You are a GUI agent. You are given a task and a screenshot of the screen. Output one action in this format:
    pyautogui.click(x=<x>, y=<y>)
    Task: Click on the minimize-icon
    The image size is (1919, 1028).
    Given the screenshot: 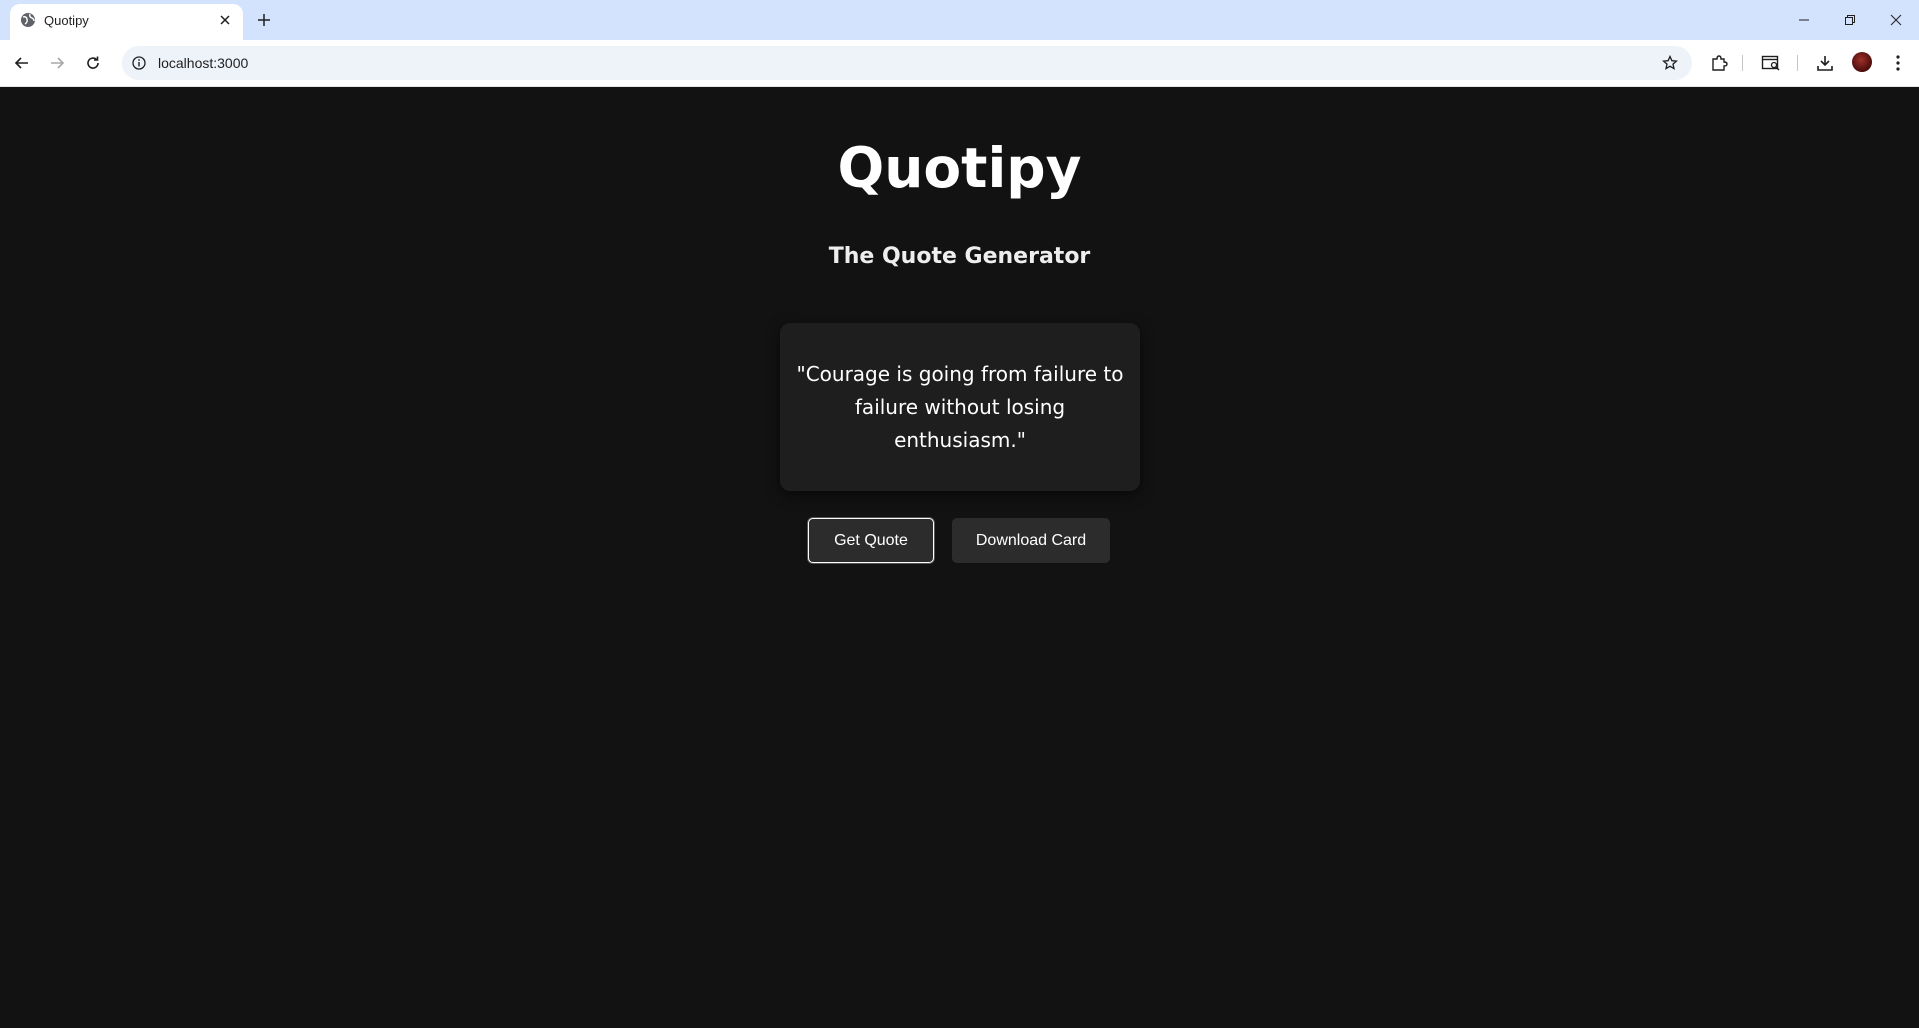 What is the action you would take?
    pyautogui.click(x=1804, y=20)
    